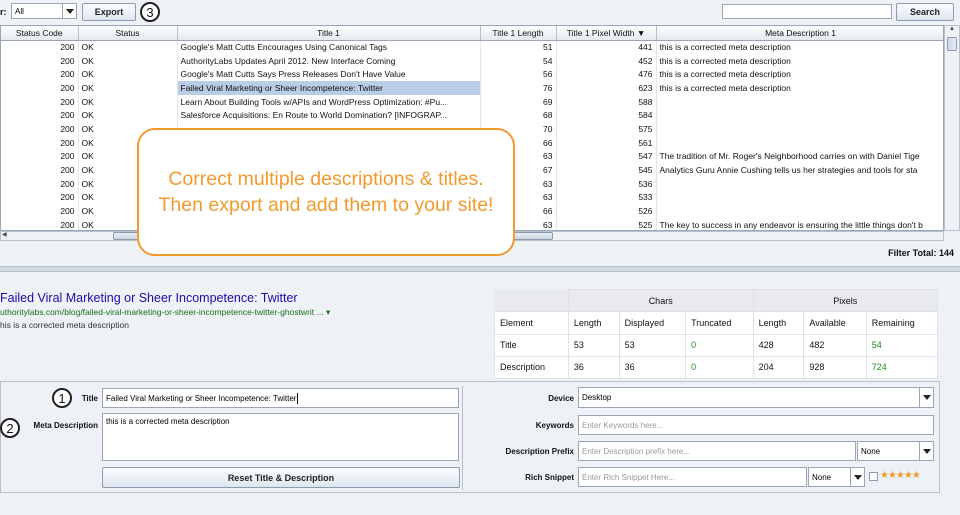 Image resolution: width=960 pixels, height=515 pixels. What do you see at coordinates (952, 31) in the screenshot?
I see `scroll-up-arrow-icon: ▲` at bounding box center [952, 31].